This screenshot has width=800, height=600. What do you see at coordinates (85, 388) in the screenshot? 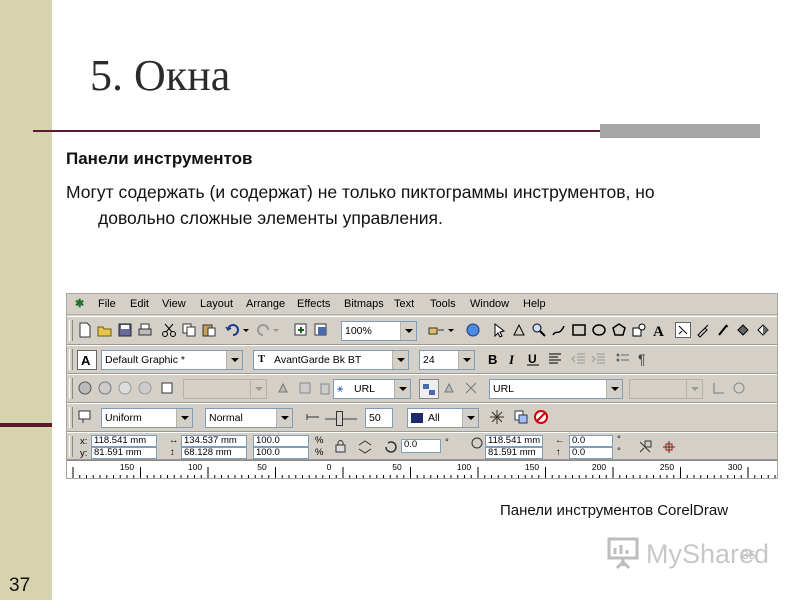
I see `bookmark-manager-icon` at bounding box center [85, 388].